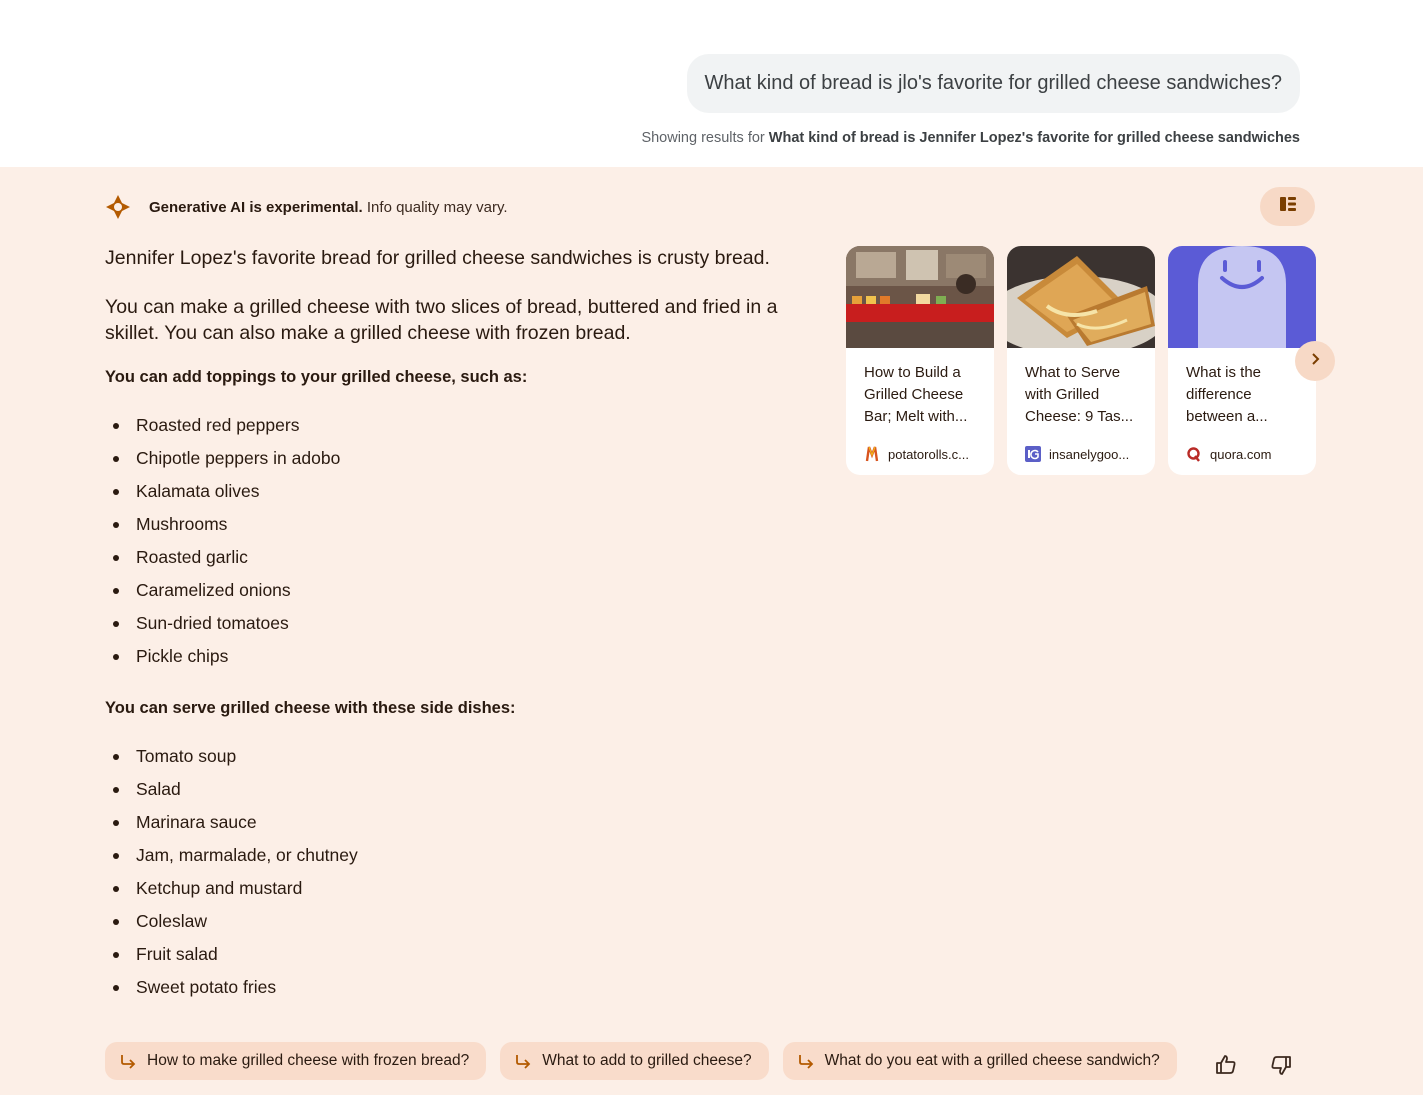  I want to click on card-source: quora.com, so click(1228, 454).